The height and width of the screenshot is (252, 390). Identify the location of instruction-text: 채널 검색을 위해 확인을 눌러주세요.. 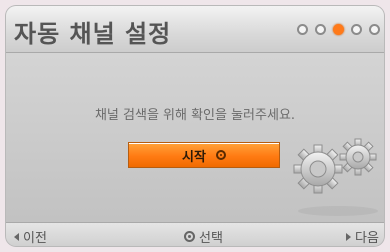
(195, 115).